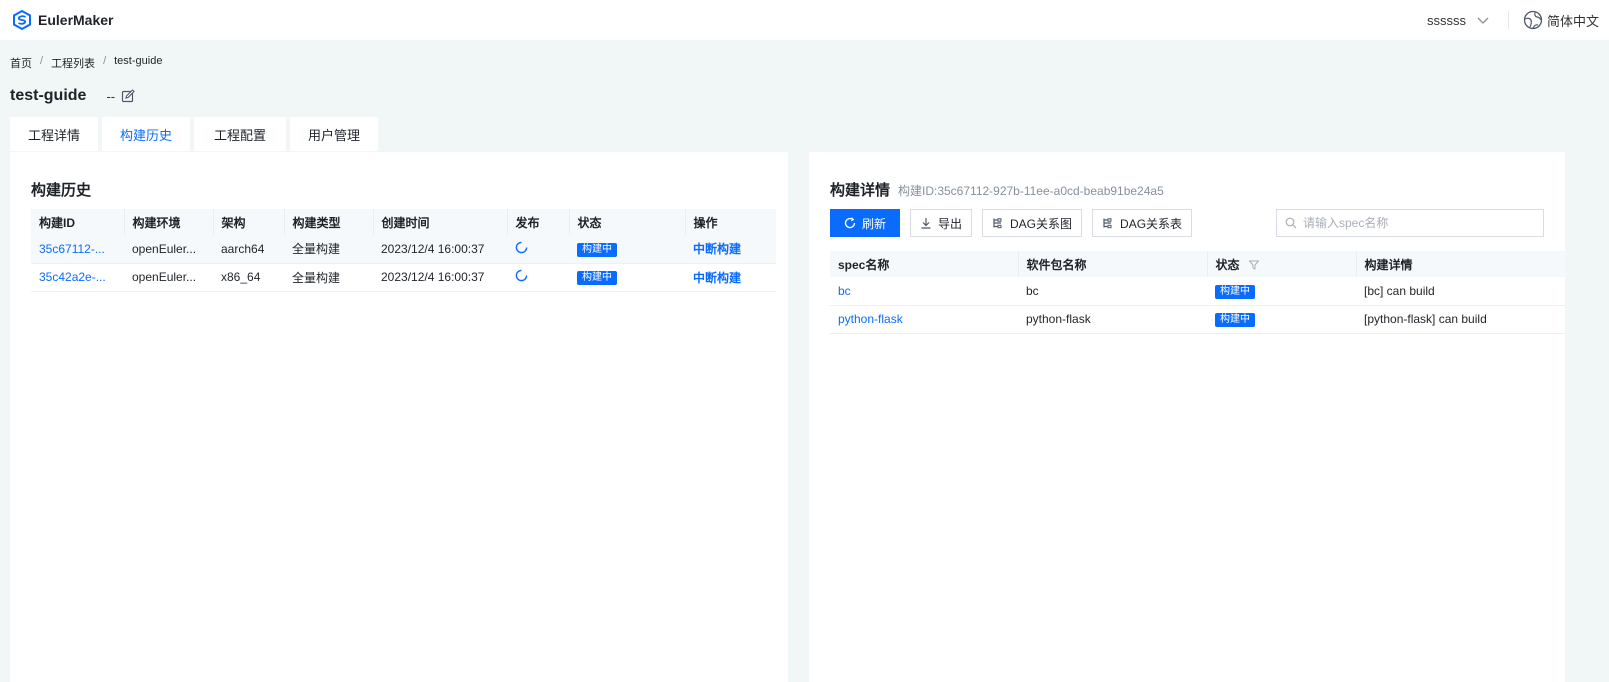  What do you see at coordinates (249, 222) in the screenshot?
I see `column-header: 架构` at bounding box center [249, 222].